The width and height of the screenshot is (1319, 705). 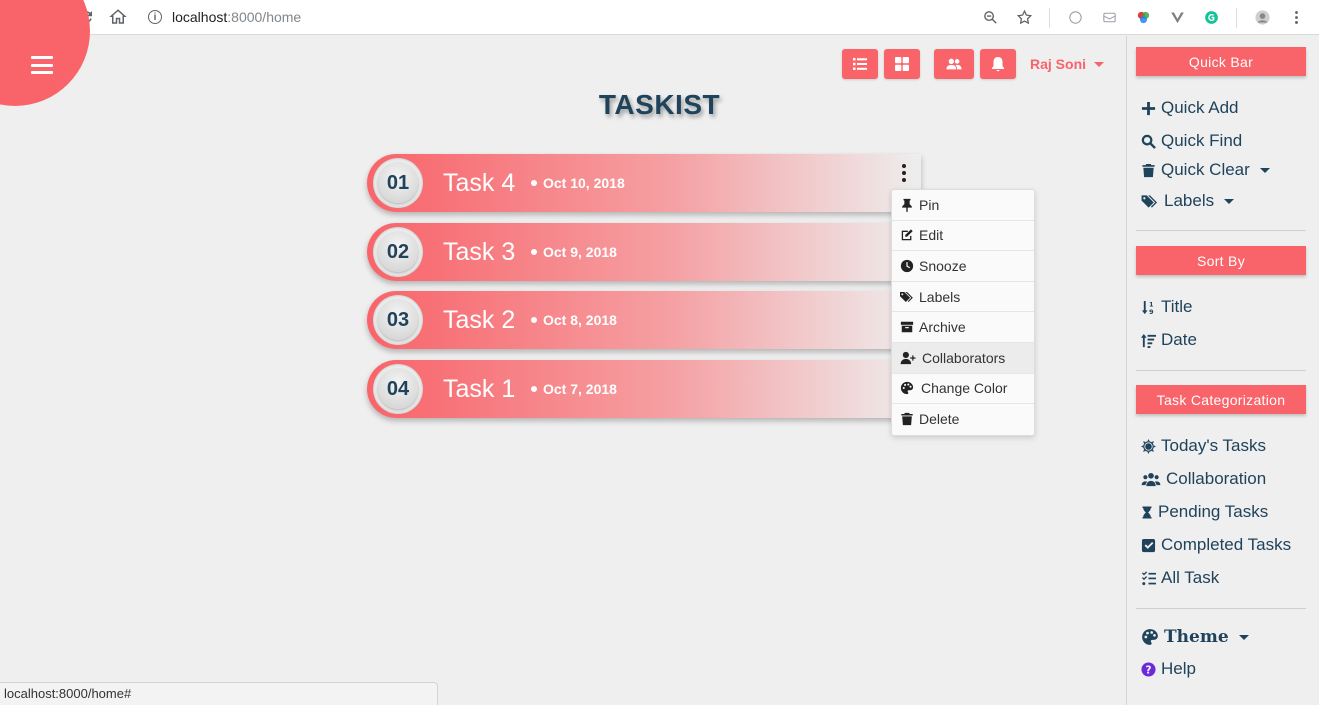 I want to click on user-plus-icon, so click(x=908, y=357).